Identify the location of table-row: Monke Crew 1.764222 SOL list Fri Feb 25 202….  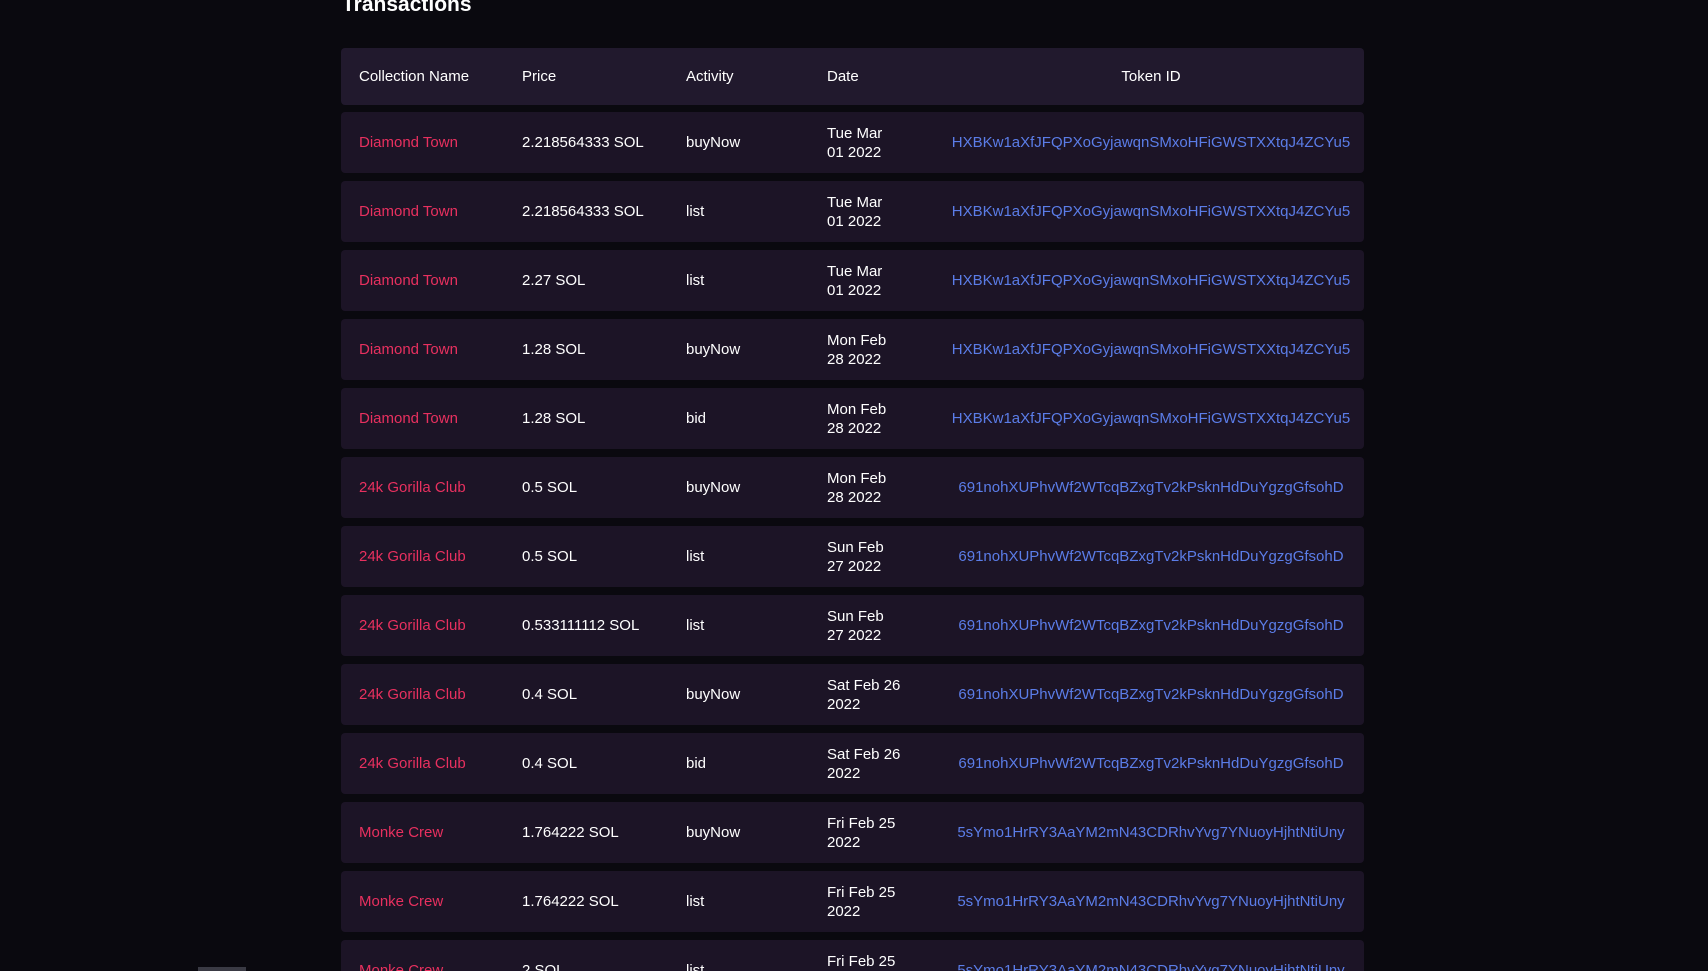
(852, 901).